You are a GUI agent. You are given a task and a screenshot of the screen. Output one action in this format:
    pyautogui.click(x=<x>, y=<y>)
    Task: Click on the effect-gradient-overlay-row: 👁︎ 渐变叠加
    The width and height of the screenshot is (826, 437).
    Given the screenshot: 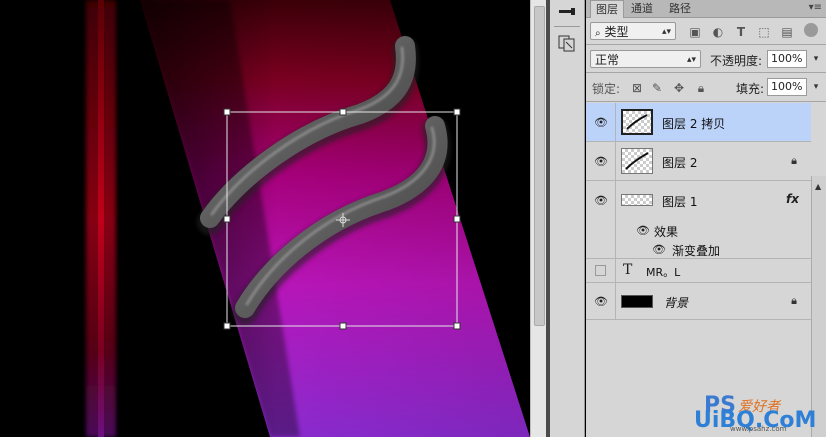 What is the action you would take?
    pyautogui.click(x=698, y=249)
    